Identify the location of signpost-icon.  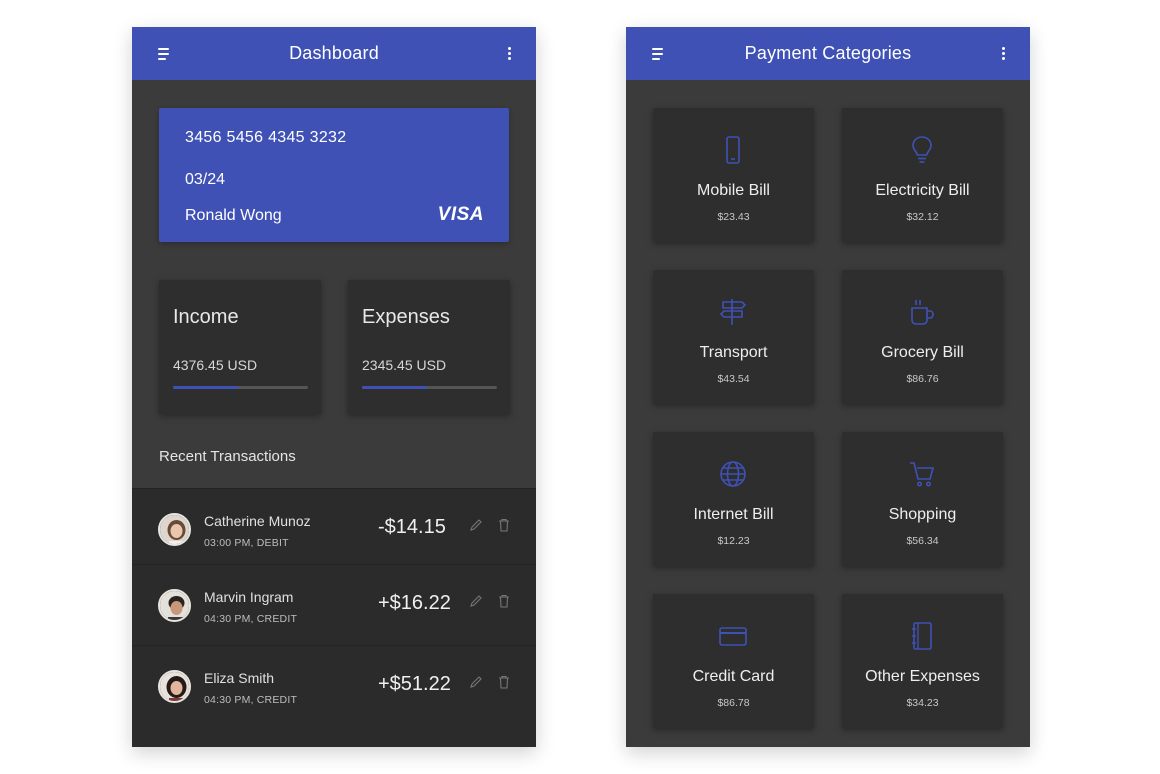
(733, 312).